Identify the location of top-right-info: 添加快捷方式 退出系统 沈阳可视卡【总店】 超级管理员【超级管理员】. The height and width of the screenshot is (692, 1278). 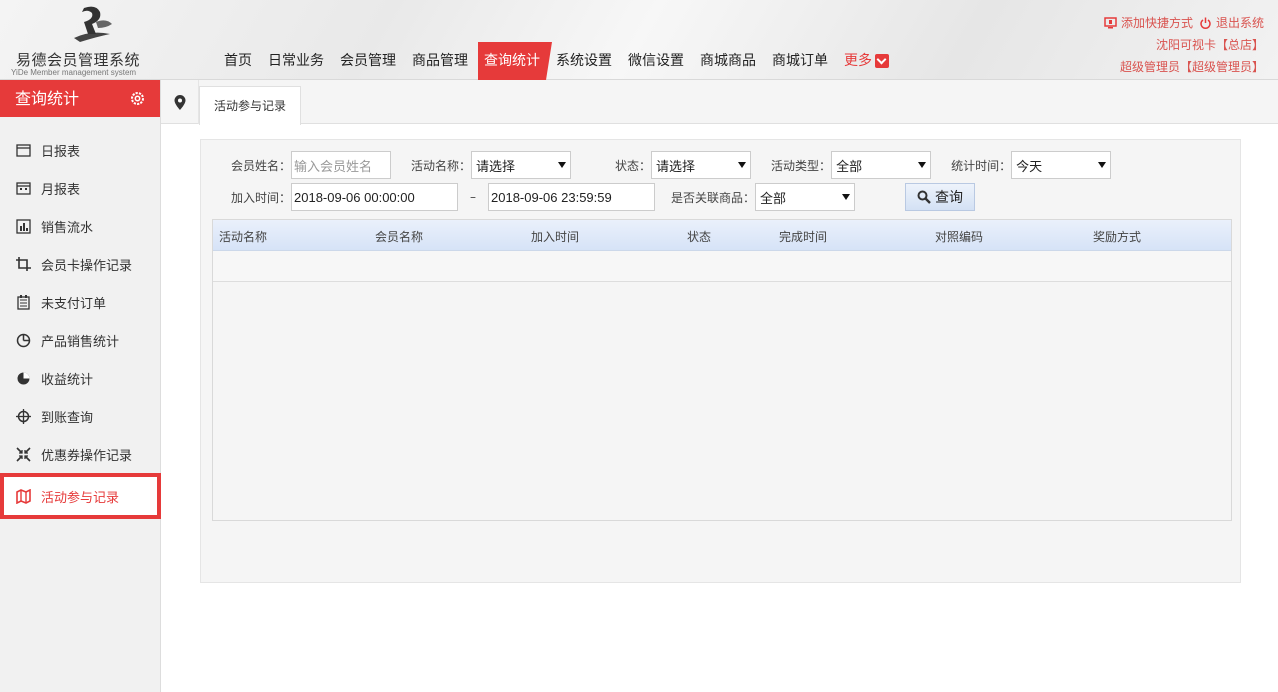
(1184, 45).